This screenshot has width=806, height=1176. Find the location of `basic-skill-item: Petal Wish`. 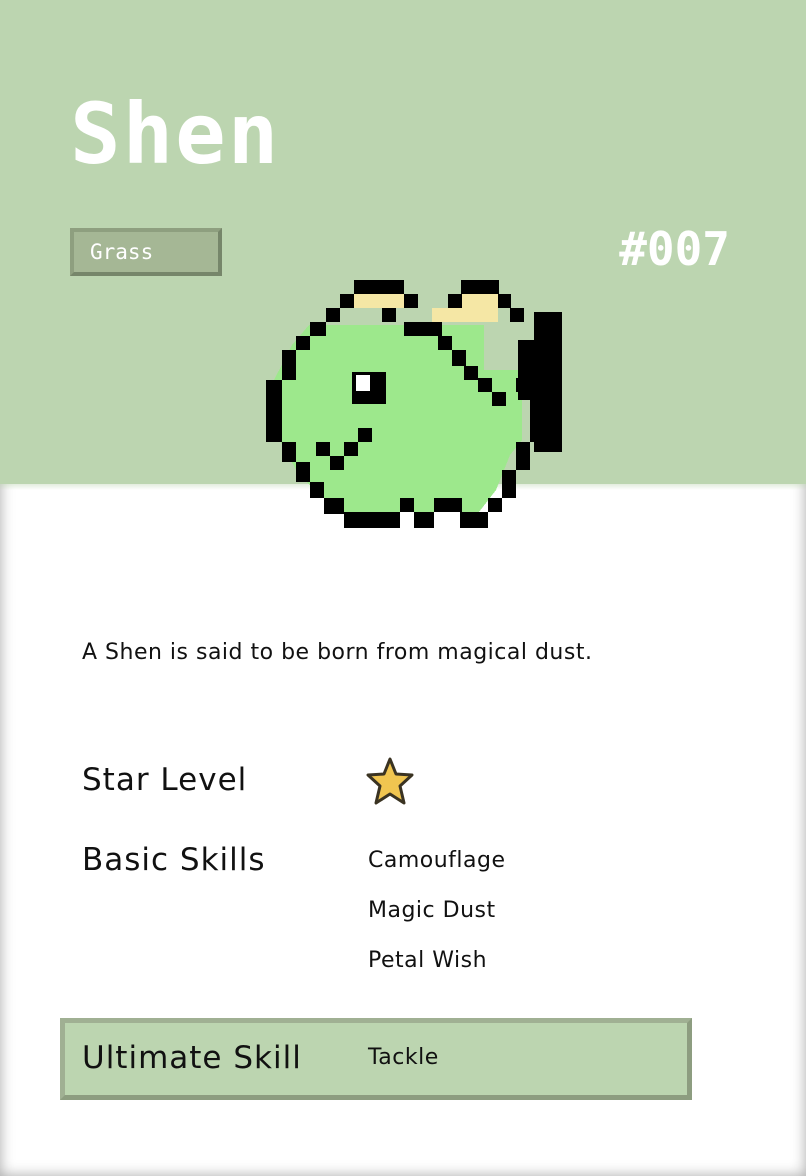

basic-skill-item: Petal Wish is located at coordinates (428, 960).